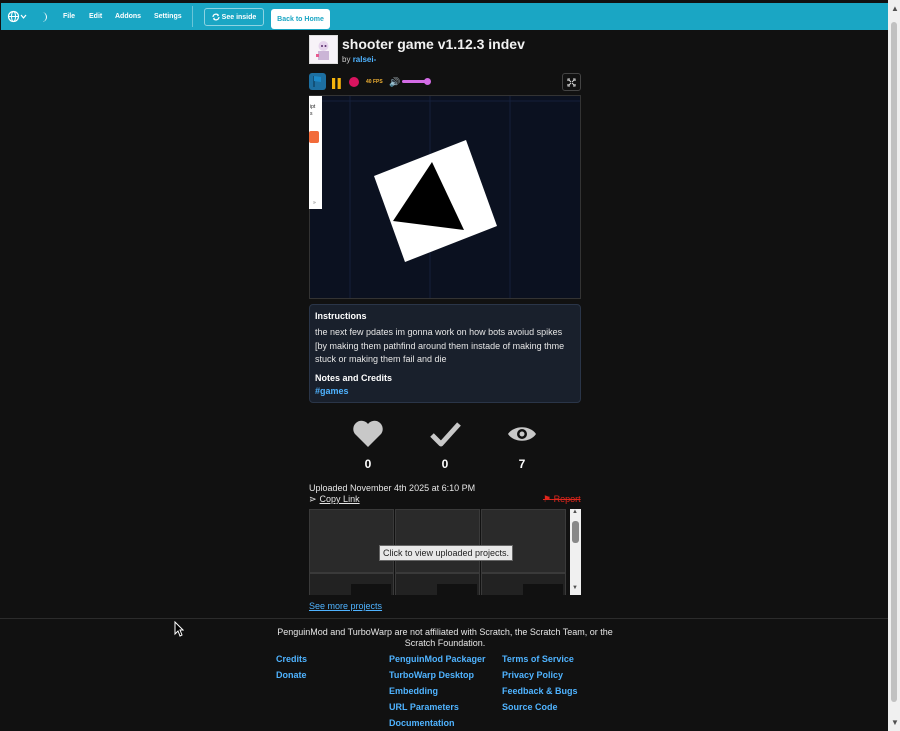  What do you see at coordinates (392, 488) in the screenshot?
I see `upload-date: Uploaded November 4th 2025 at 6:10 PM` at bounding box center [392, 488].